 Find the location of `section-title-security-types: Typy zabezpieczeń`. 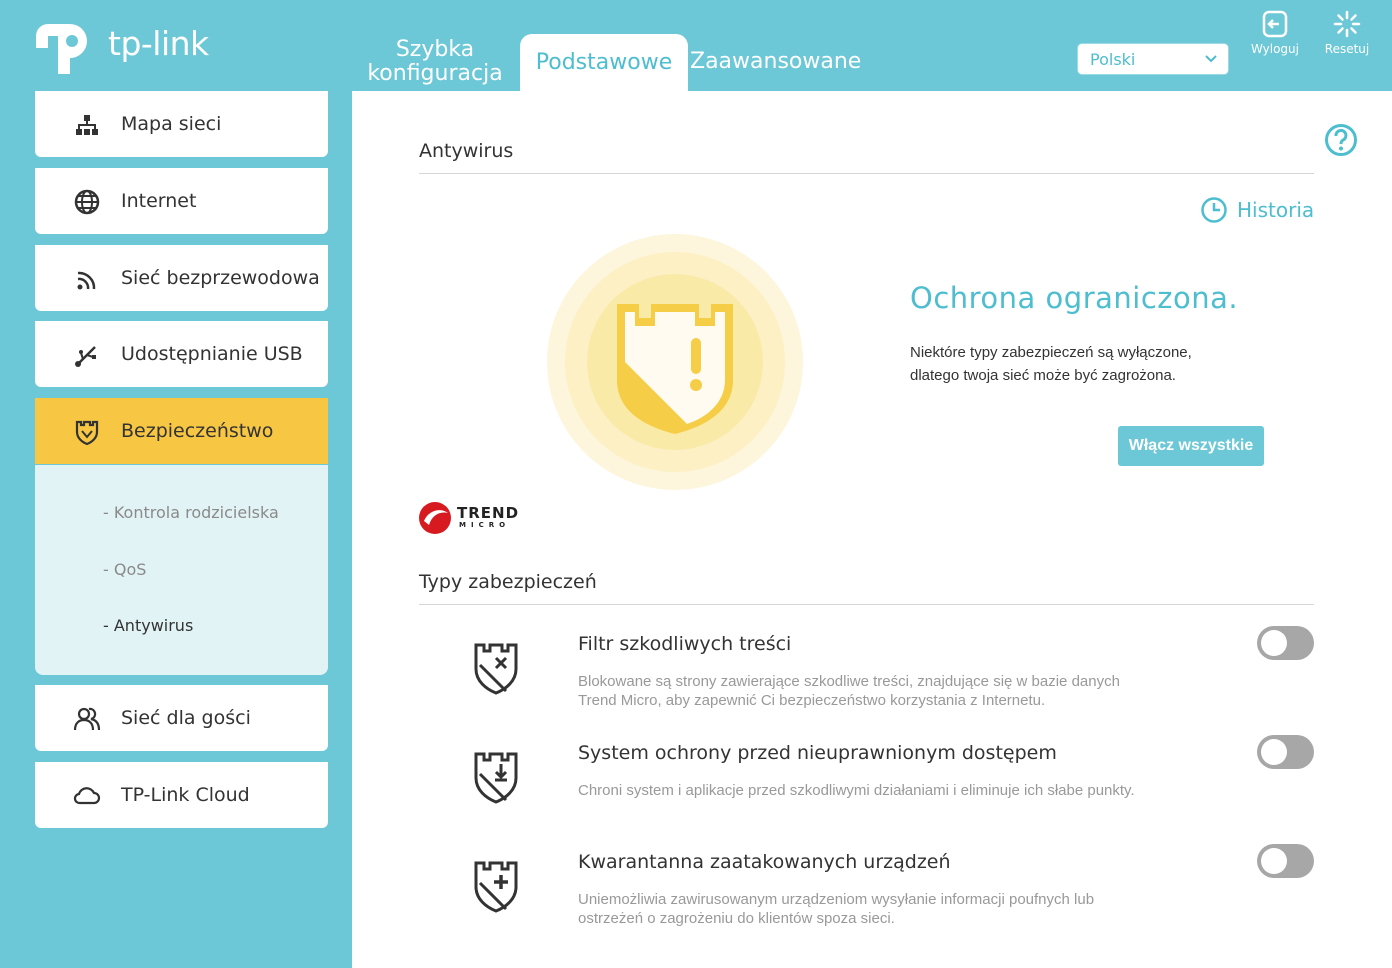

section-title-security-types: Typy zabezpieczeń is located at coordinates (508, 582).